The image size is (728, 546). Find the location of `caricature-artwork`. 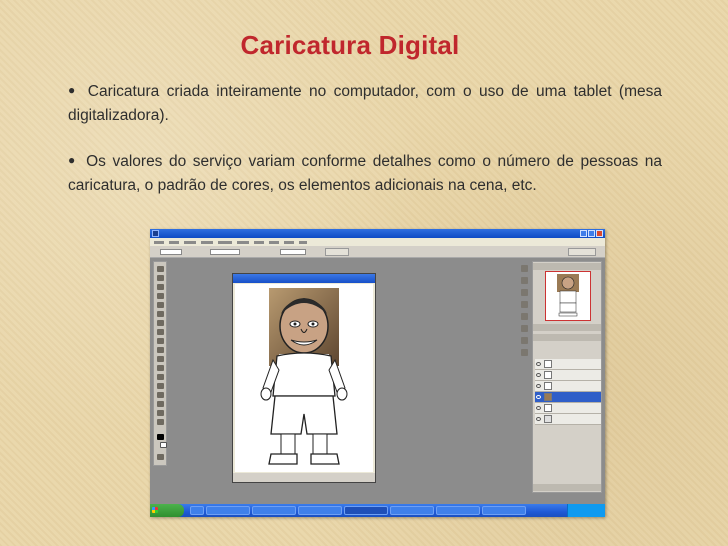

caricature-artwork is located at coordinates (304, 376).